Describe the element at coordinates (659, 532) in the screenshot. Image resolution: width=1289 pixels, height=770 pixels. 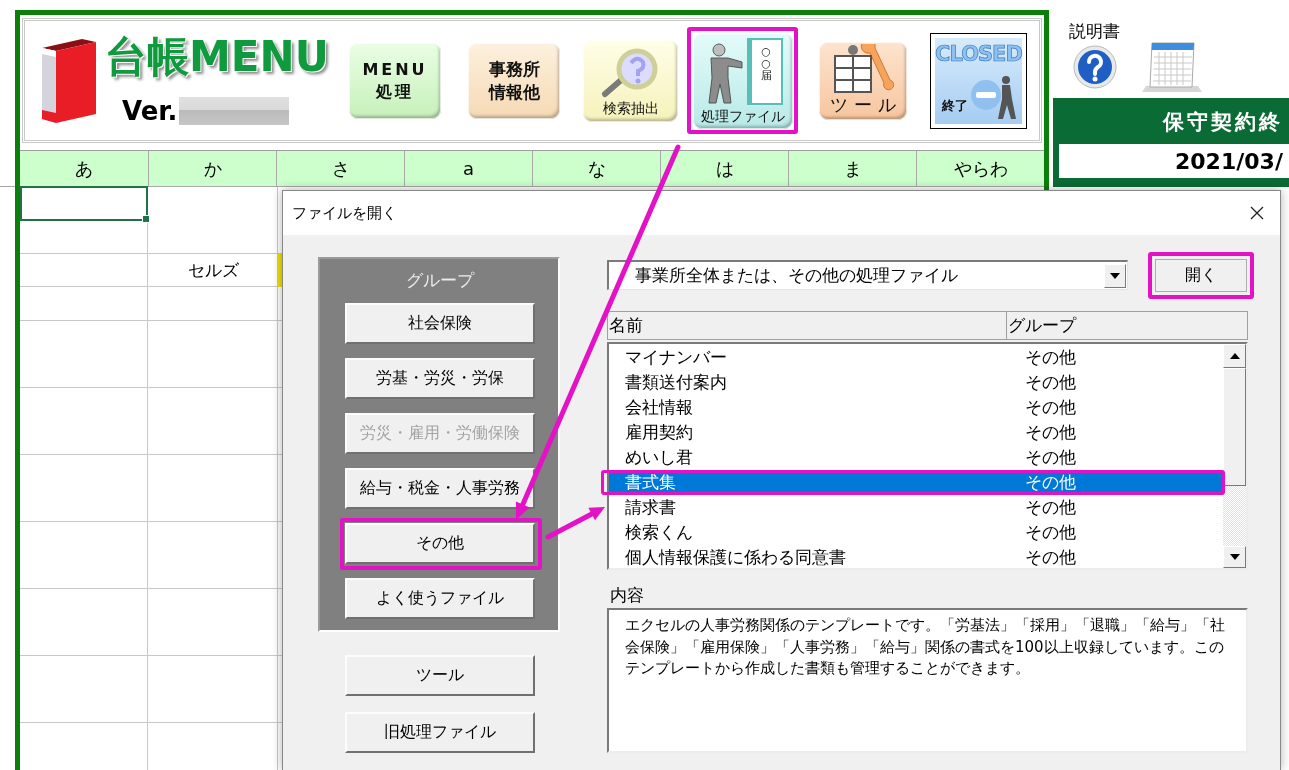
I see `file-name: 検索くん` at that location.